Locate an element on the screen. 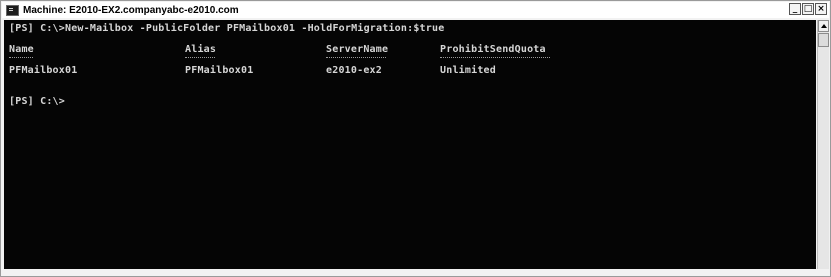 This screenshot has height=277, width=831. row-prohibit-send-quota: Unlimited is located at coordinates (468, 70).